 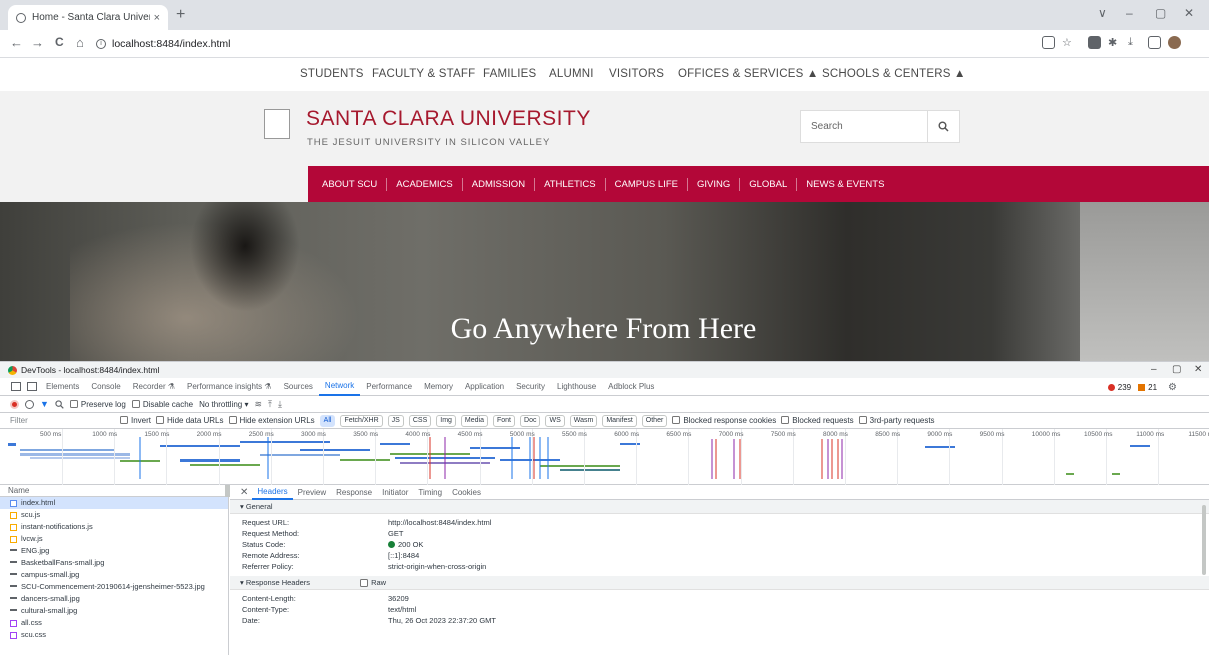 What do you see at coordinates (576, 387) in the screenshot?
I see `tab-lighthouse: Lighthouse` at bounding box center [576, 387].